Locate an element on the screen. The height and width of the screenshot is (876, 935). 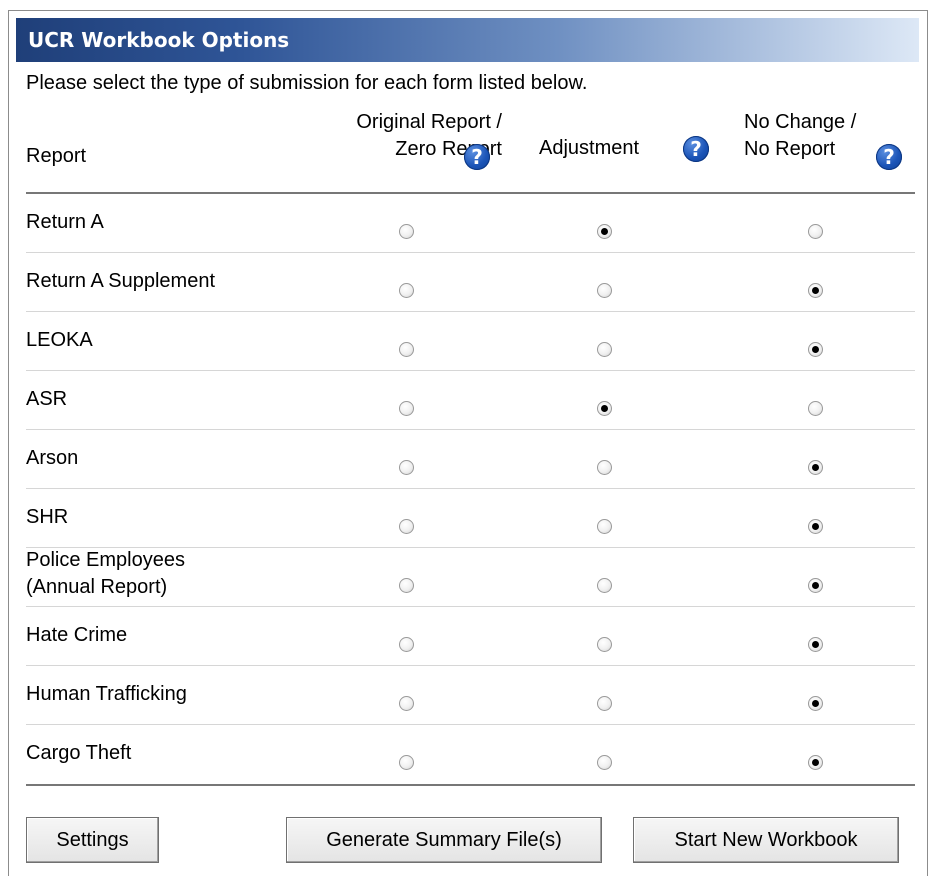
footer-divider is located at coordinates (470, 785).